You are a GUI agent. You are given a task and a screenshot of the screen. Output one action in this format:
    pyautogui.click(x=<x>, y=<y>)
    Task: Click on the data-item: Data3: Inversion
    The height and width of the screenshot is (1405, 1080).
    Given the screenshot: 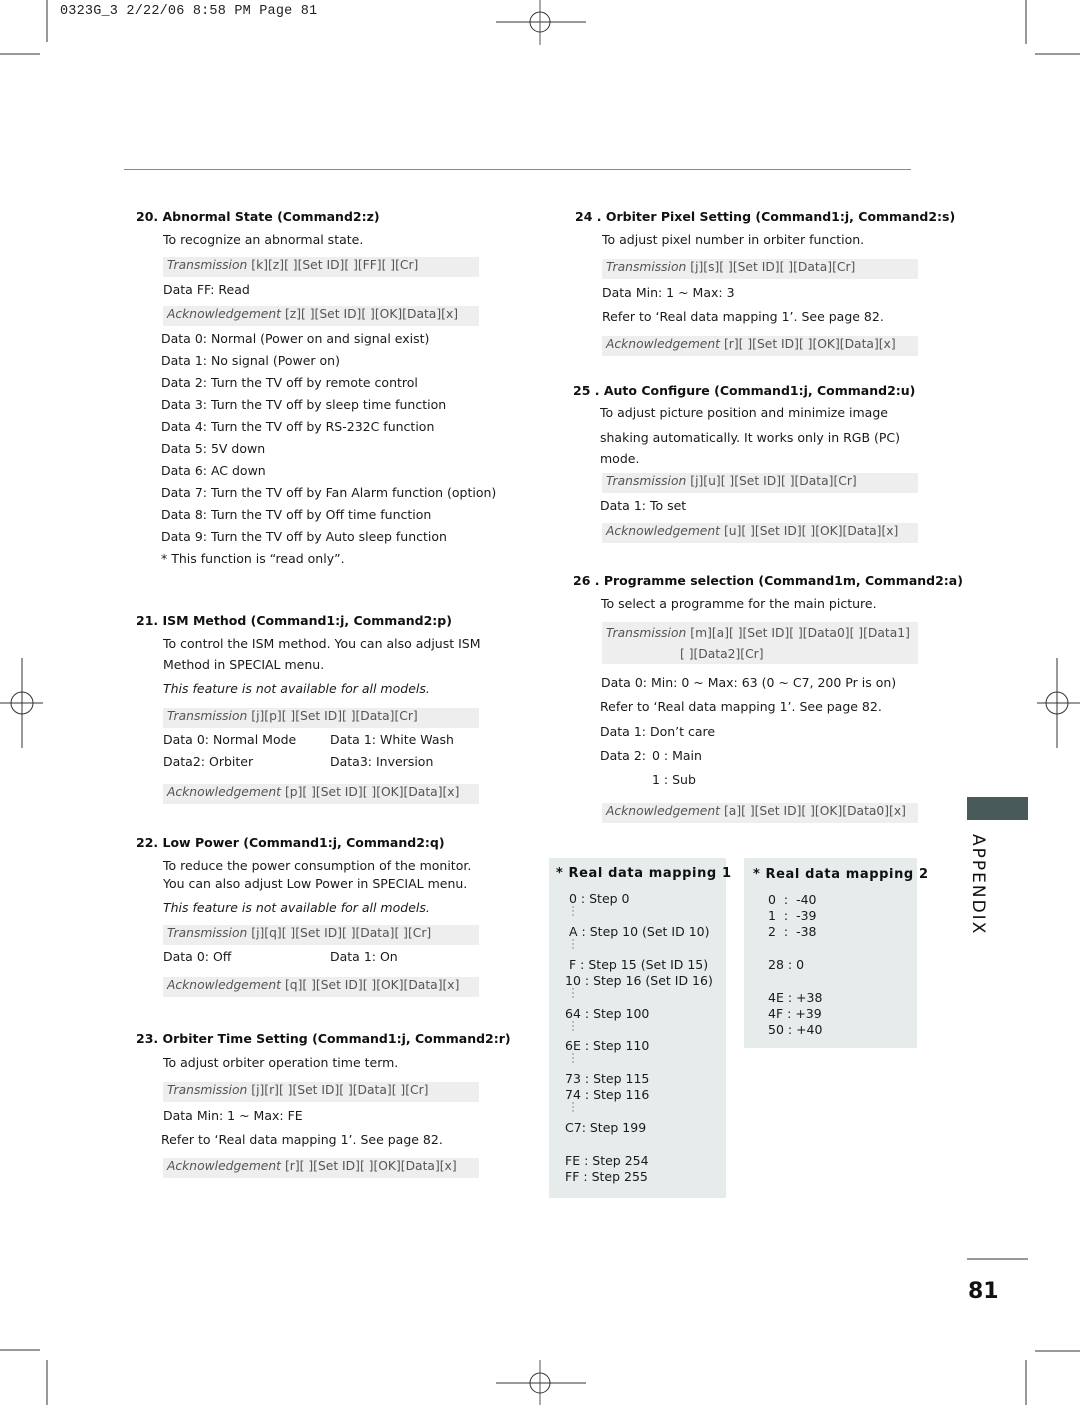 What is the action you would take?
    pyautogui.click(x=382, y=761)
    